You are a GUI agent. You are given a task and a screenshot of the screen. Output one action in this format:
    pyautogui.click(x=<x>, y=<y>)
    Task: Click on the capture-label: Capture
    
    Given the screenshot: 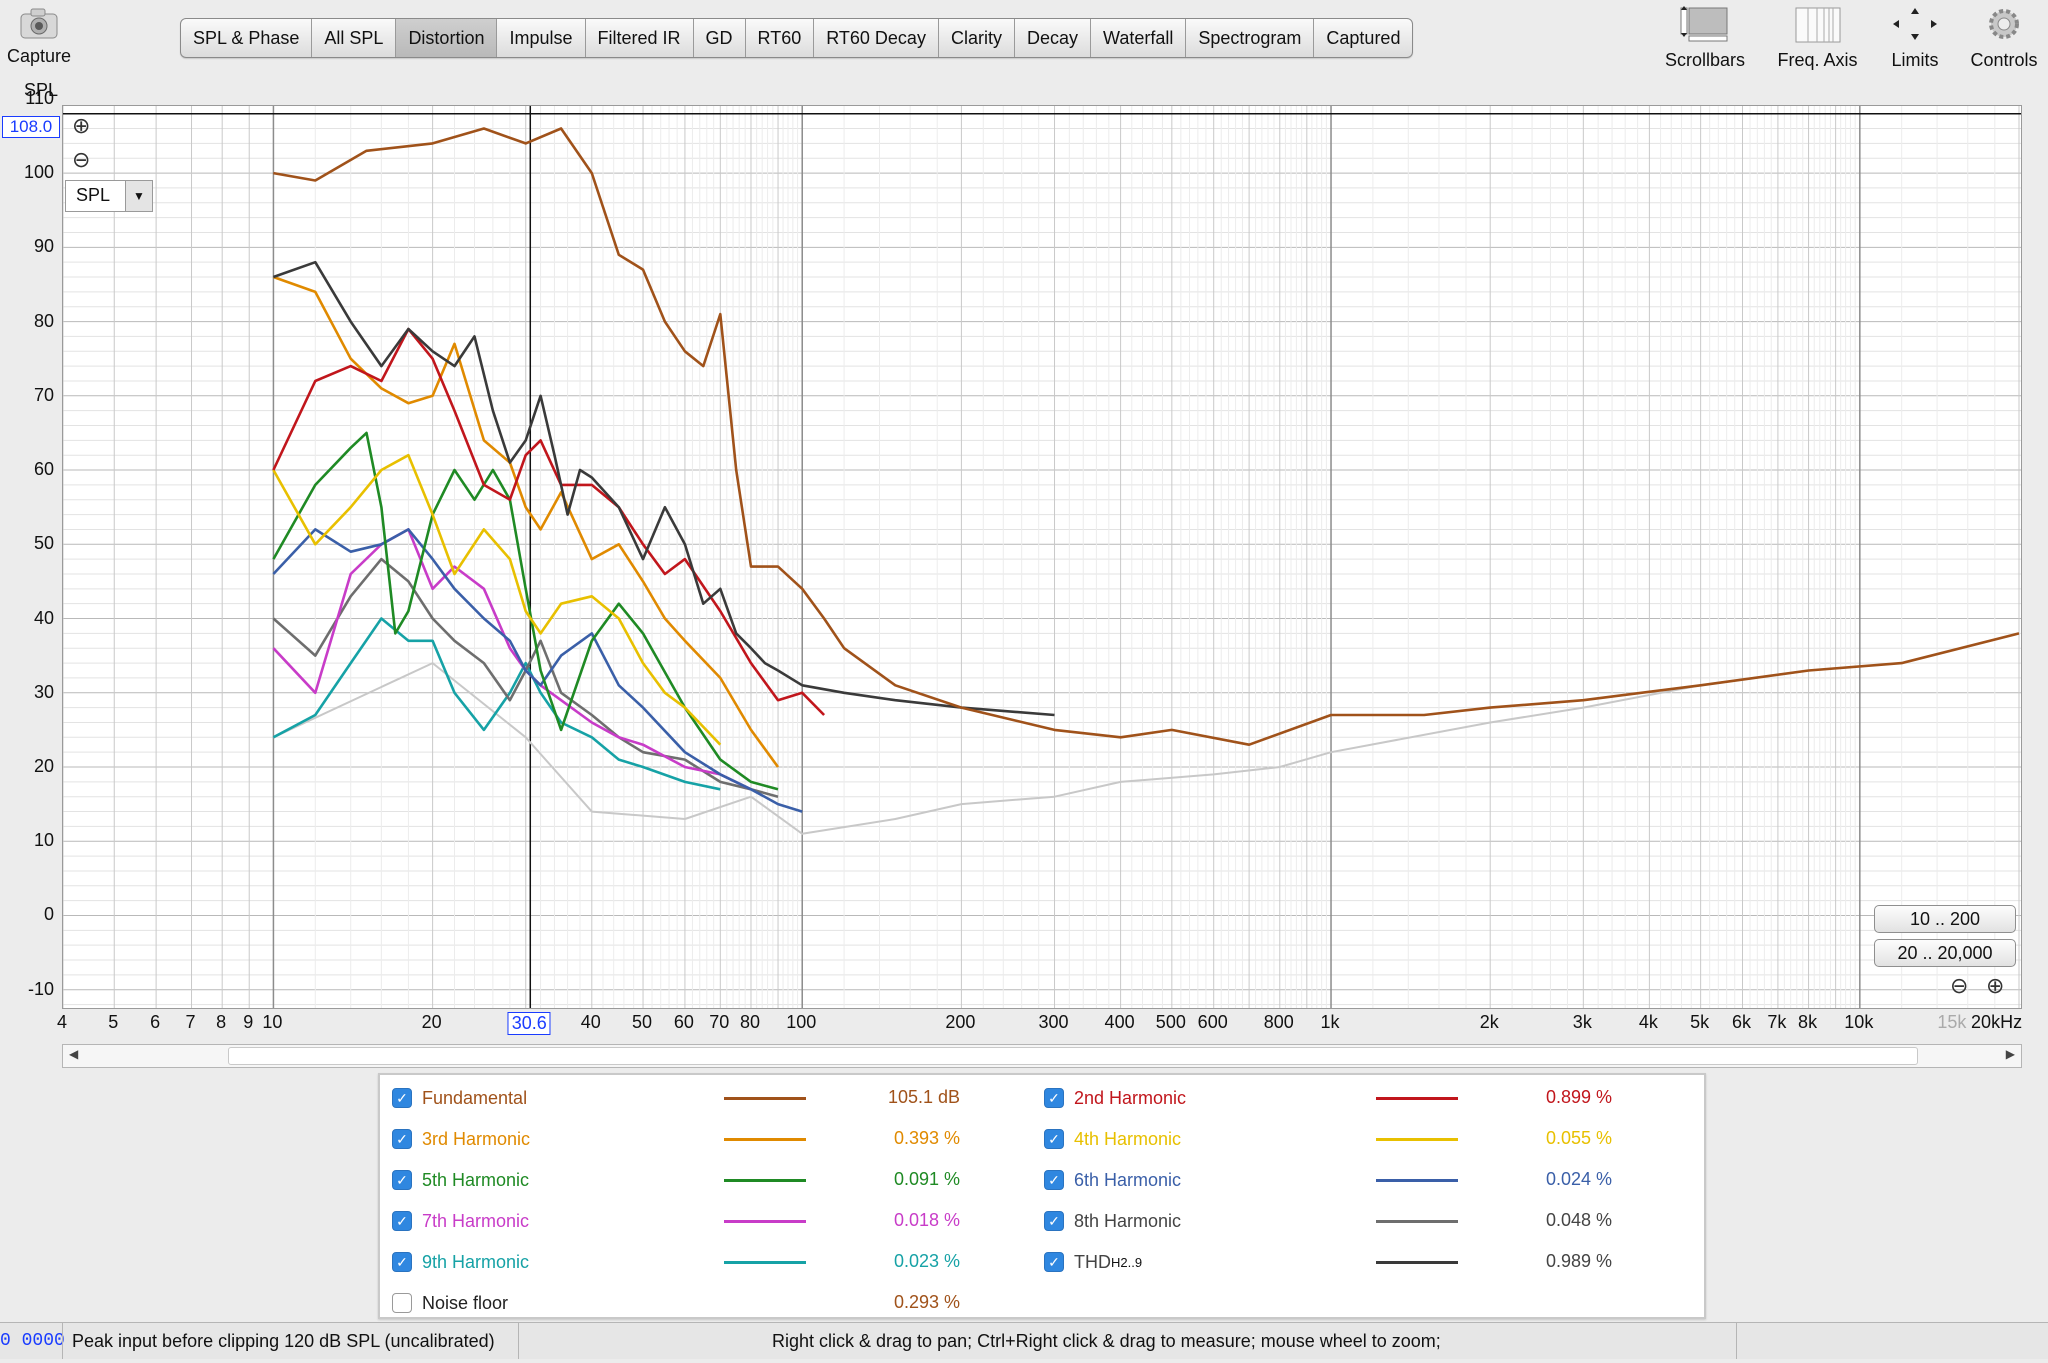 What is the action you would take?
    pyautogui.click(x=39, y=56)
    